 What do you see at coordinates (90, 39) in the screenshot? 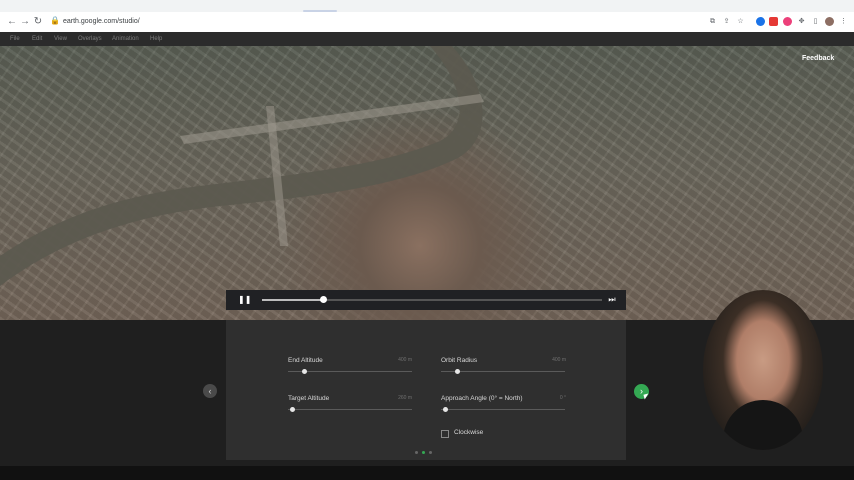
I see `menu-overlays: Overlays` at bounding box center [90, 39].